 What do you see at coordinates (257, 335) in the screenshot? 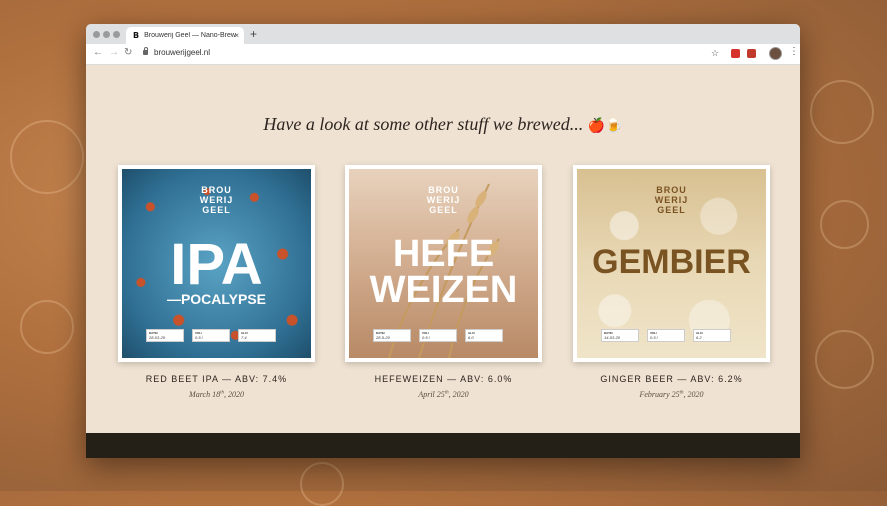
I see `alc-field: ALC/7.4` at bounding box center [257, 335].